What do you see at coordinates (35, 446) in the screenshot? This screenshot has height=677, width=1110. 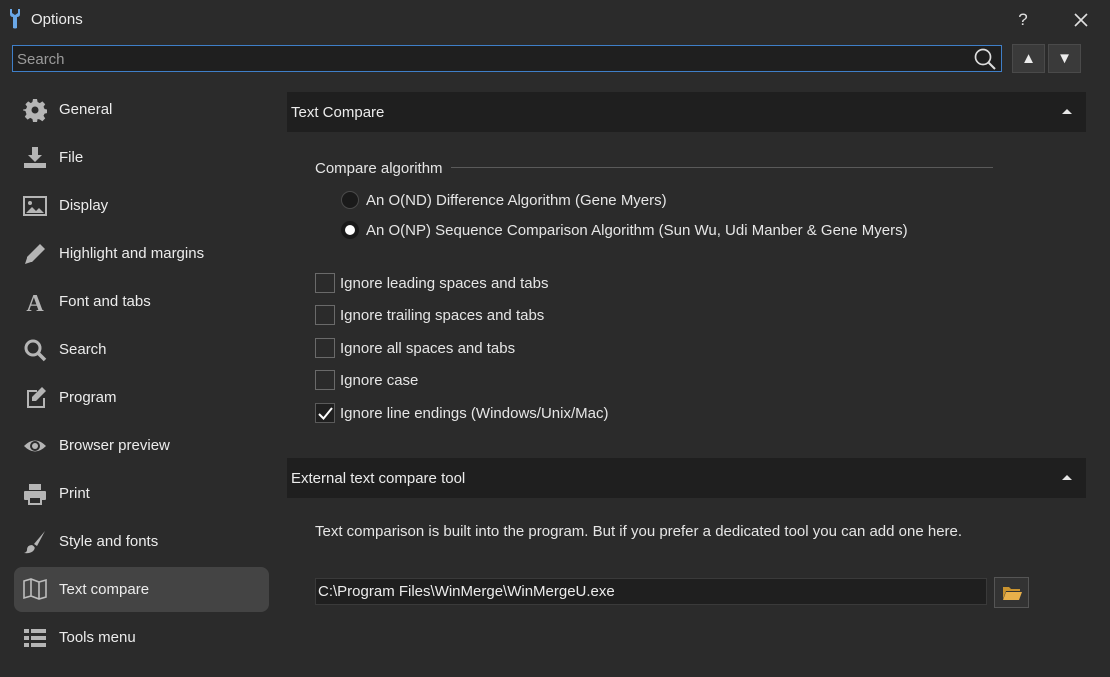 I see `eye-icon` at bounding box center [35, 446].